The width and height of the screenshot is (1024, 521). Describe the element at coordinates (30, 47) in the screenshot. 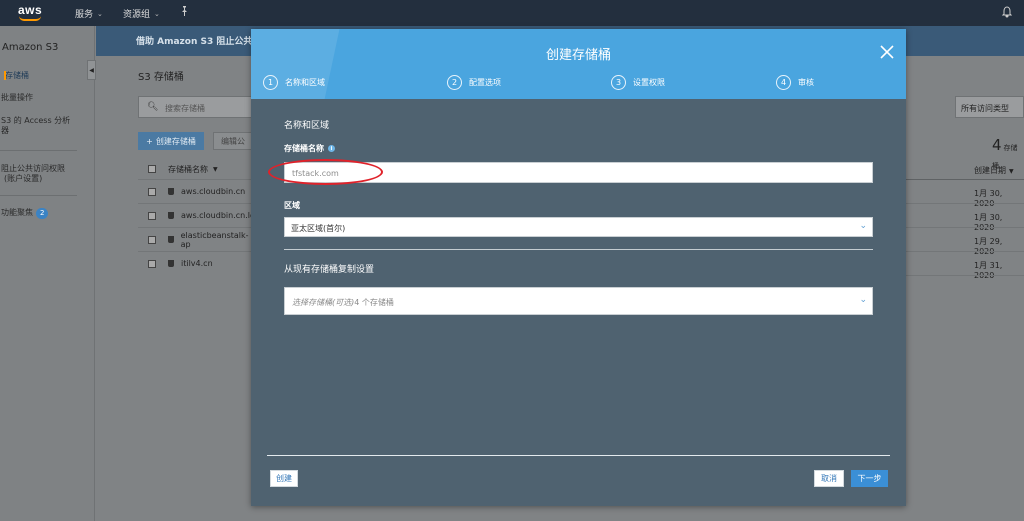

I see `sidebar-title: Amazon S3` at that location.